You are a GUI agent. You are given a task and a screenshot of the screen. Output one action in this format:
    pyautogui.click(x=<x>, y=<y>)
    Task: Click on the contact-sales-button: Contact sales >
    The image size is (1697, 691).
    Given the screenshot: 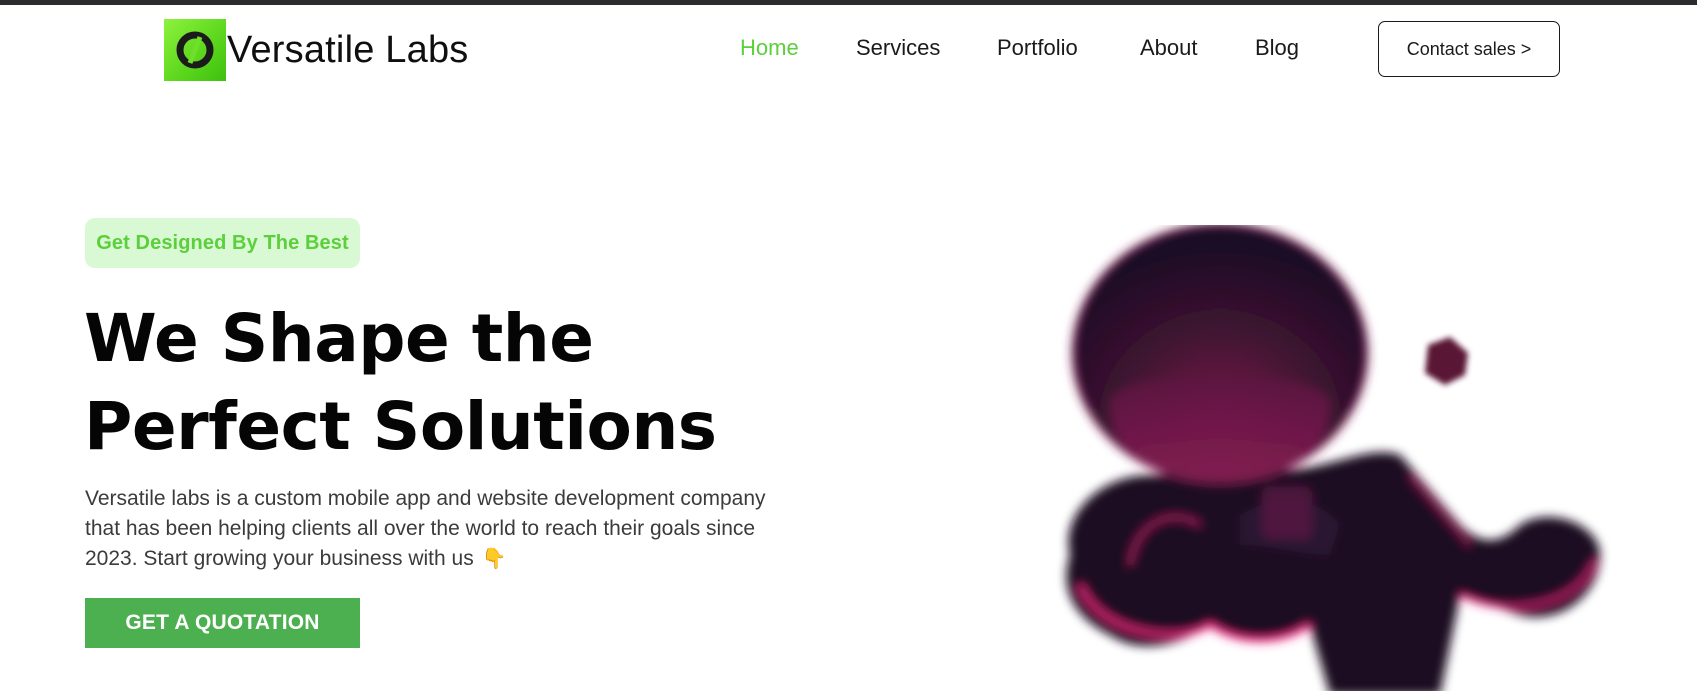 What is the action you would take?
    pyautogui.click(x=1469, y=49)
    